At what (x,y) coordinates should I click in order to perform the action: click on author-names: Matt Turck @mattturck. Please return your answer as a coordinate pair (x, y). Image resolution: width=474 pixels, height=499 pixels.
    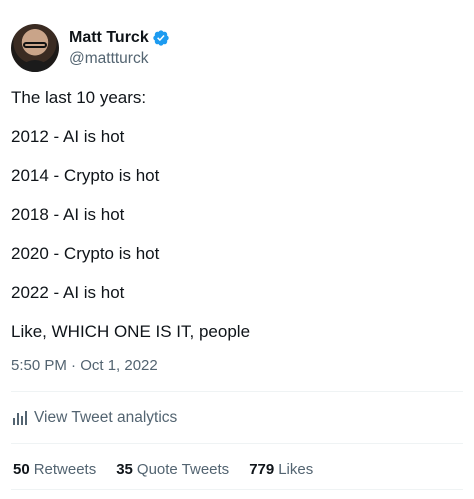
    Looking at the image, I should click on (119, 48).